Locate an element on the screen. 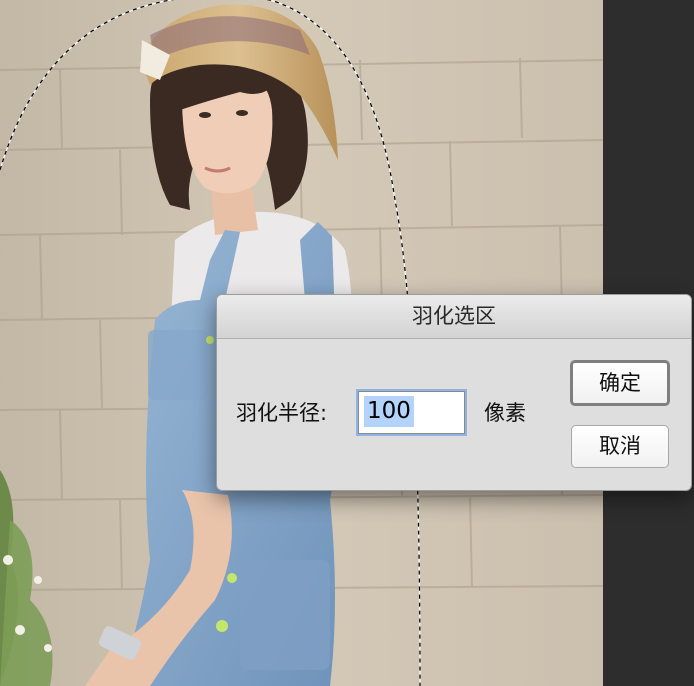 The width and height of the screenshot is (694, 686). cancel-button: 取消 is located at coordinates (620, 446).